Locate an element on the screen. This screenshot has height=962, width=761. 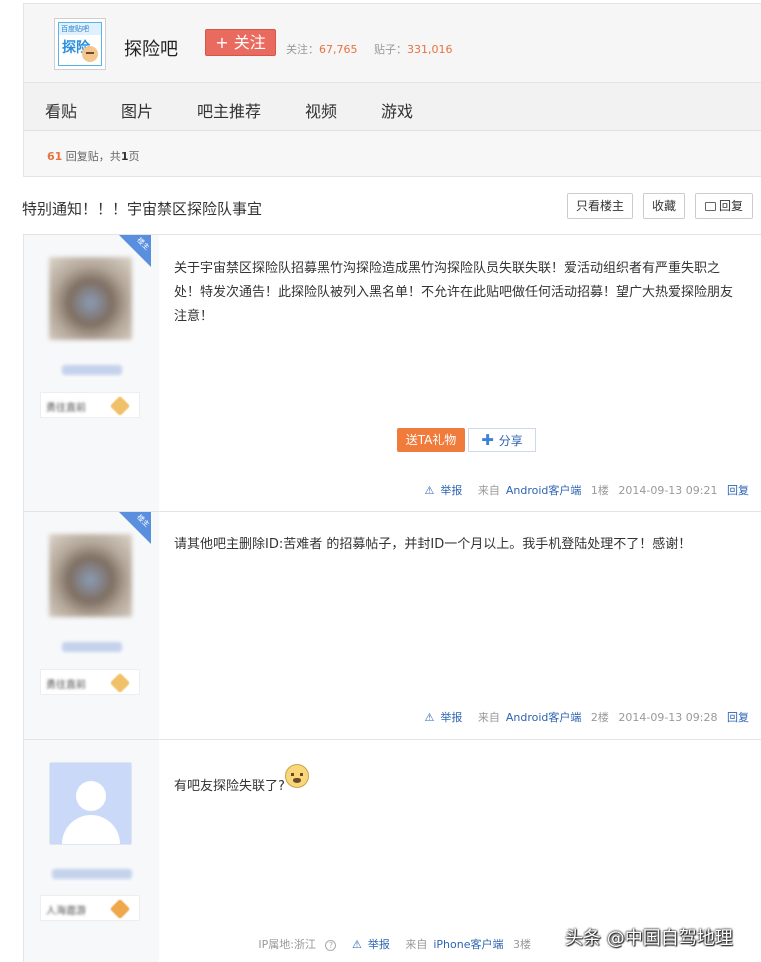
forum-logo: 百度贴吧 探险 is located at coordinates (80, 44).